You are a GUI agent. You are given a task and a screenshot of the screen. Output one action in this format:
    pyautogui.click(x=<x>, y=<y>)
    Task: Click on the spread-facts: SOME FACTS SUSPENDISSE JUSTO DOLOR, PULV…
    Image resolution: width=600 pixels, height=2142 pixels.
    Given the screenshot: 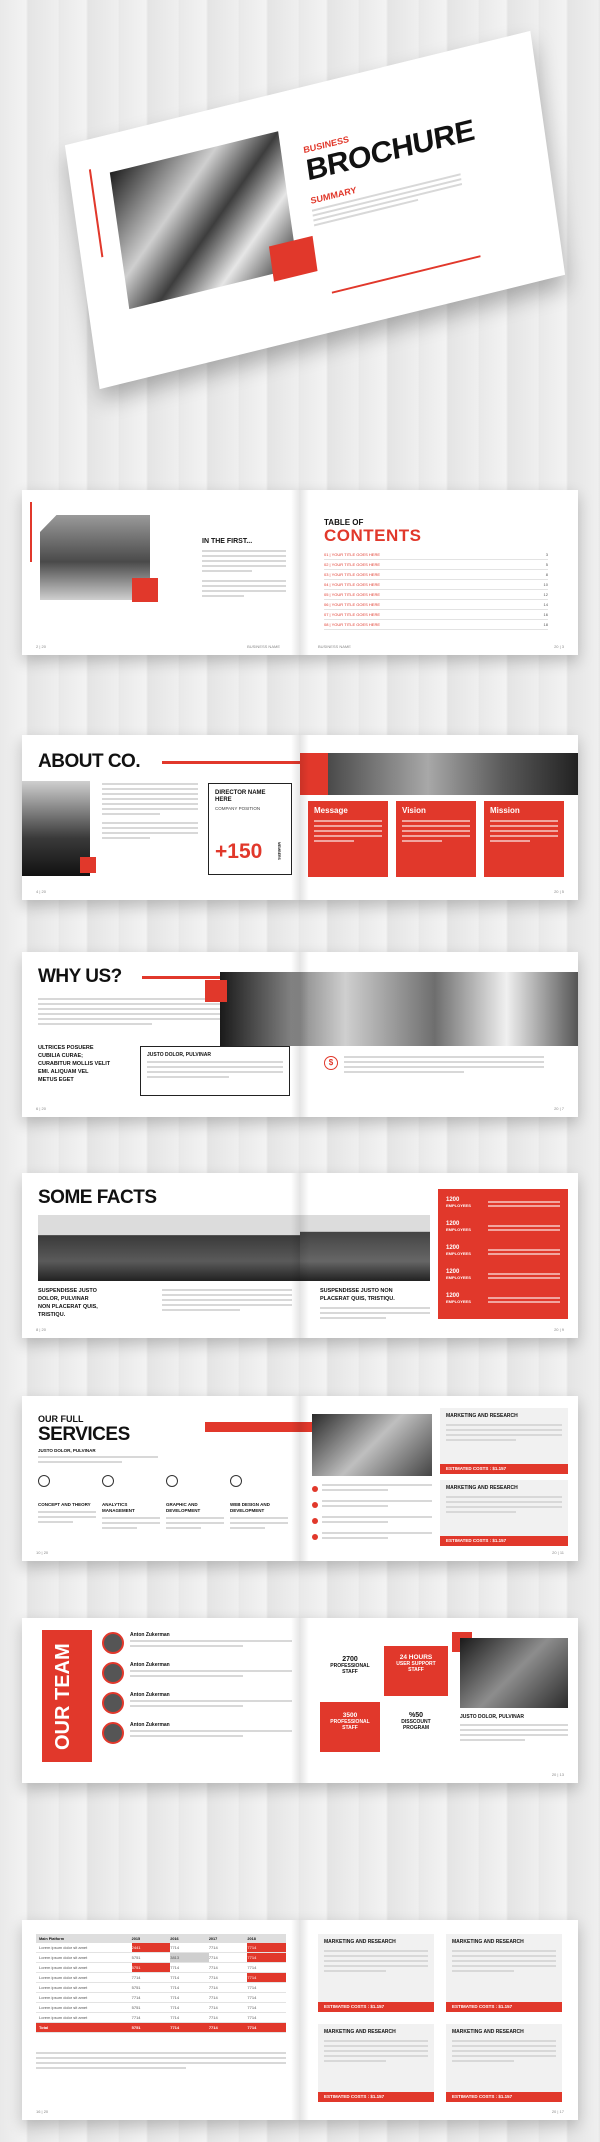 What is the action you would take?
    pyautogui.click(x=300, y=1255)
    